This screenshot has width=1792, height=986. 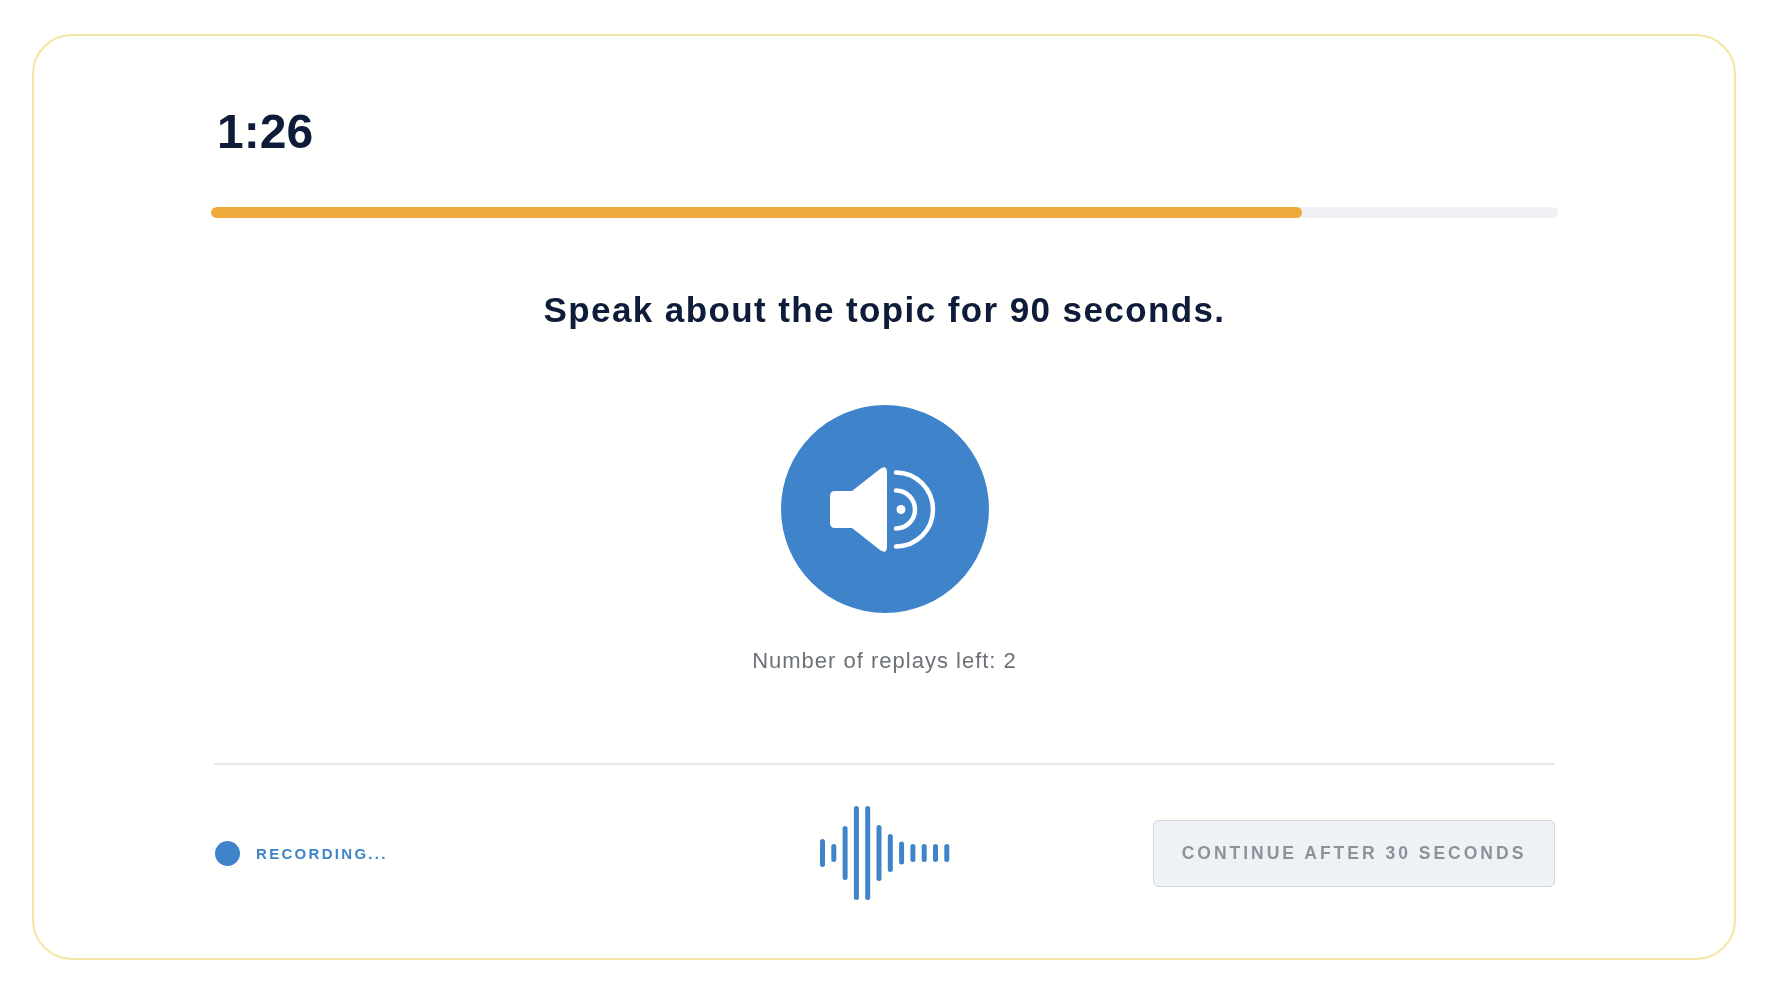 I want to click on prompt-text: Speak about the topic for 90 seconds., so click(x=884, y=310).